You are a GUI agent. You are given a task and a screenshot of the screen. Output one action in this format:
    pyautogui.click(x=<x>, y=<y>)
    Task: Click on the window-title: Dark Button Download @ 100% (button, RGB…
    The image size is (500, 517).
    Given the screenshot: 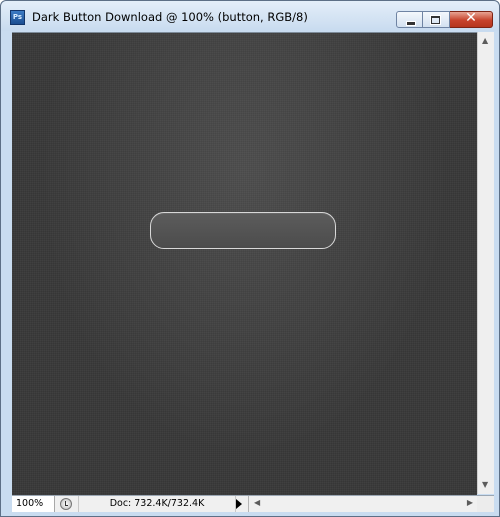 What is the action you would take?
    pyautogui.click(x=170, y=17)
    